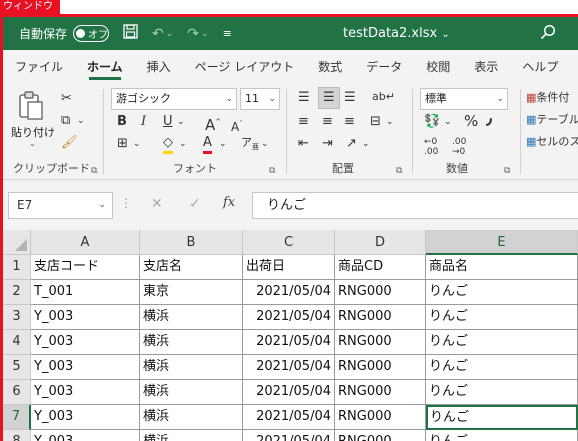 Image resolution: width=578 pixels, height=441 pixels. I want to click on merge-center-icon: ⊟, so click(375, 122).